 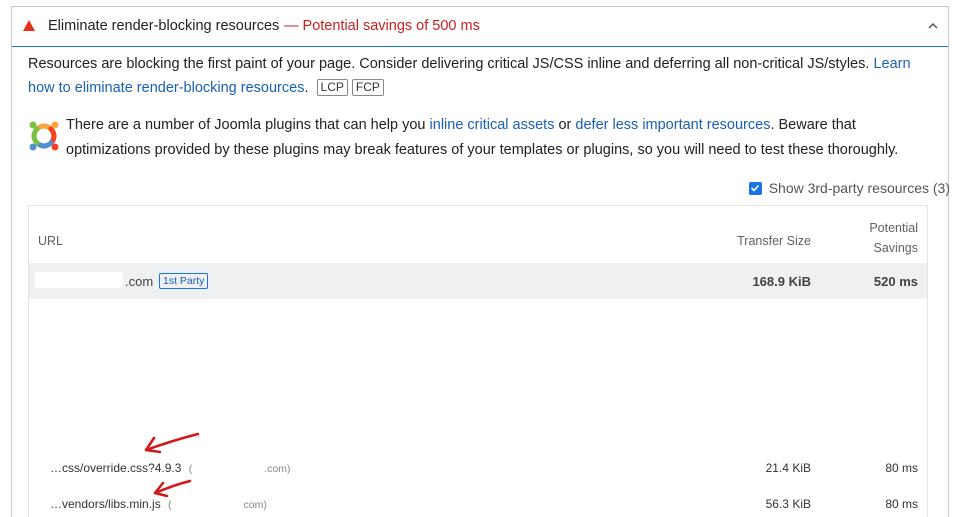 What do you see at coordinates (492, 125) in the screenshot?
I see `inline-critical-assets-link: inline critical assets` at bounding box center [492, 125].